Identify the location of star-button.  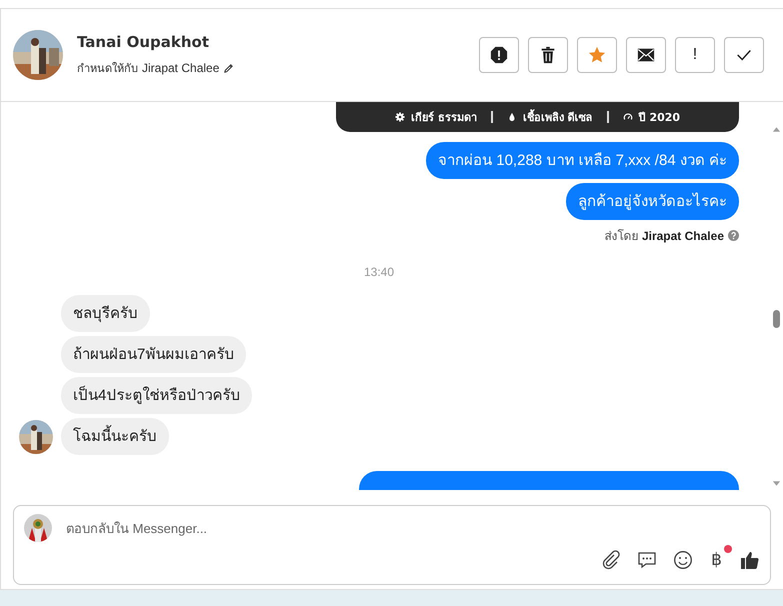
(597, 55).